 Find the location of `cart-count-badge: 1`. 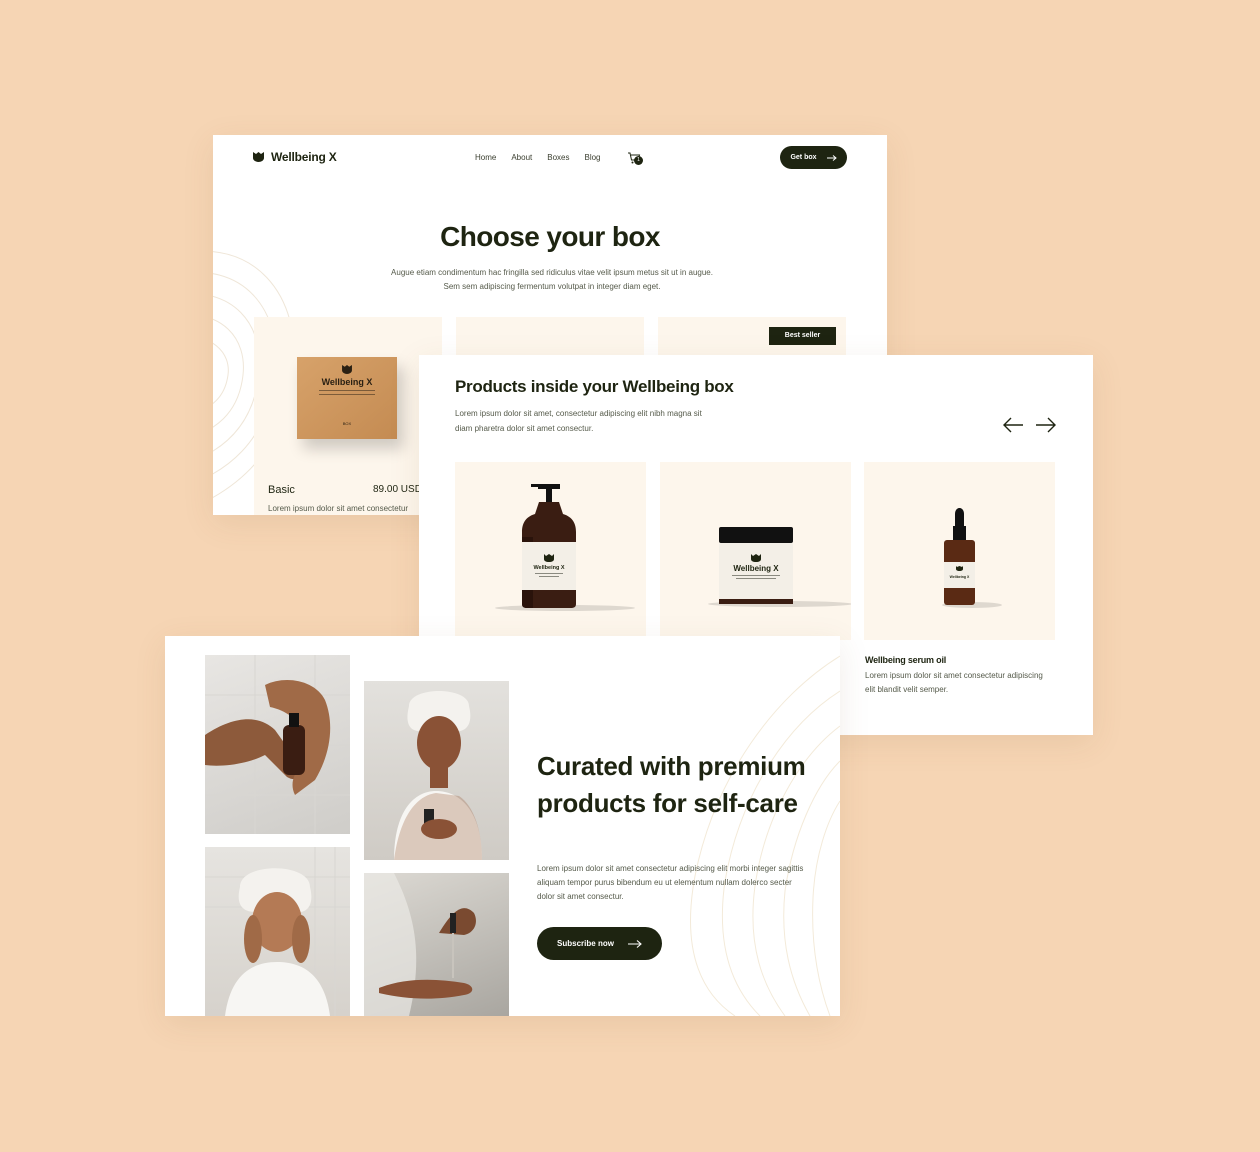

cart-count-badge: 1 is located at coordinates (638, 160).